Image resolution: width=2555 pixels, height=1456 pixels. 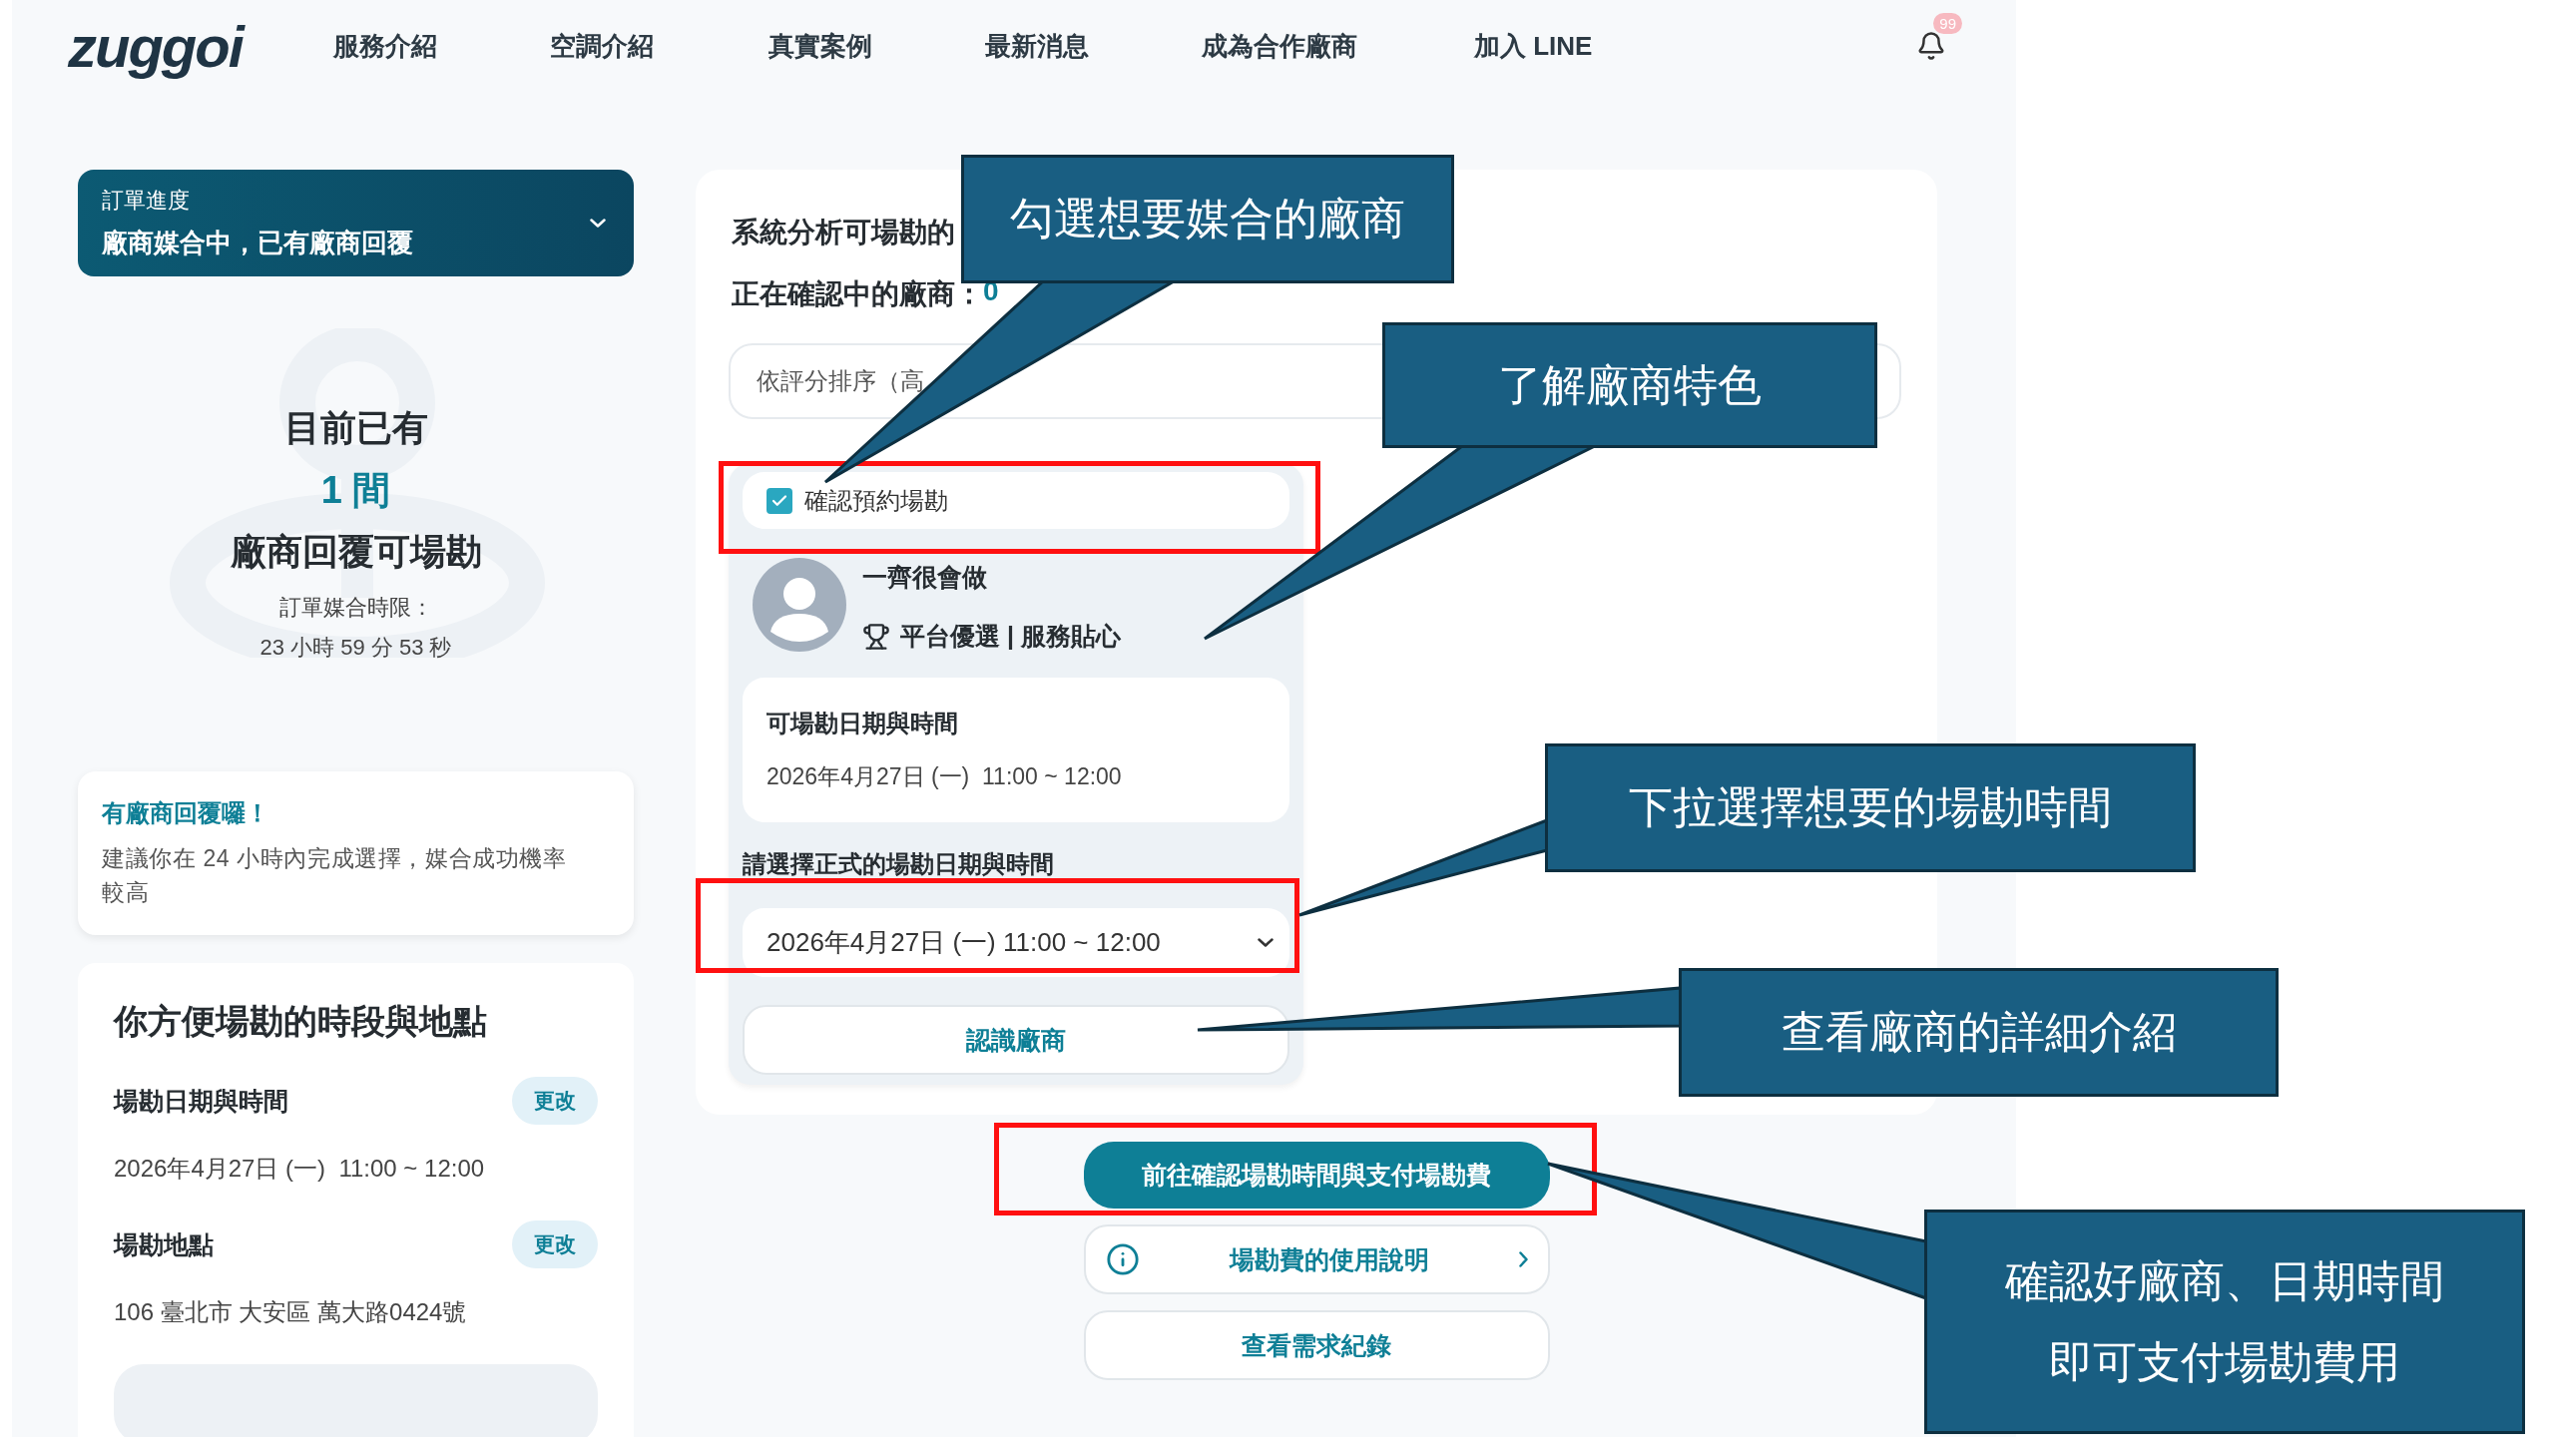 I want to click on checkbox-label: 確認預約場勘, so click(x=876, y=500).